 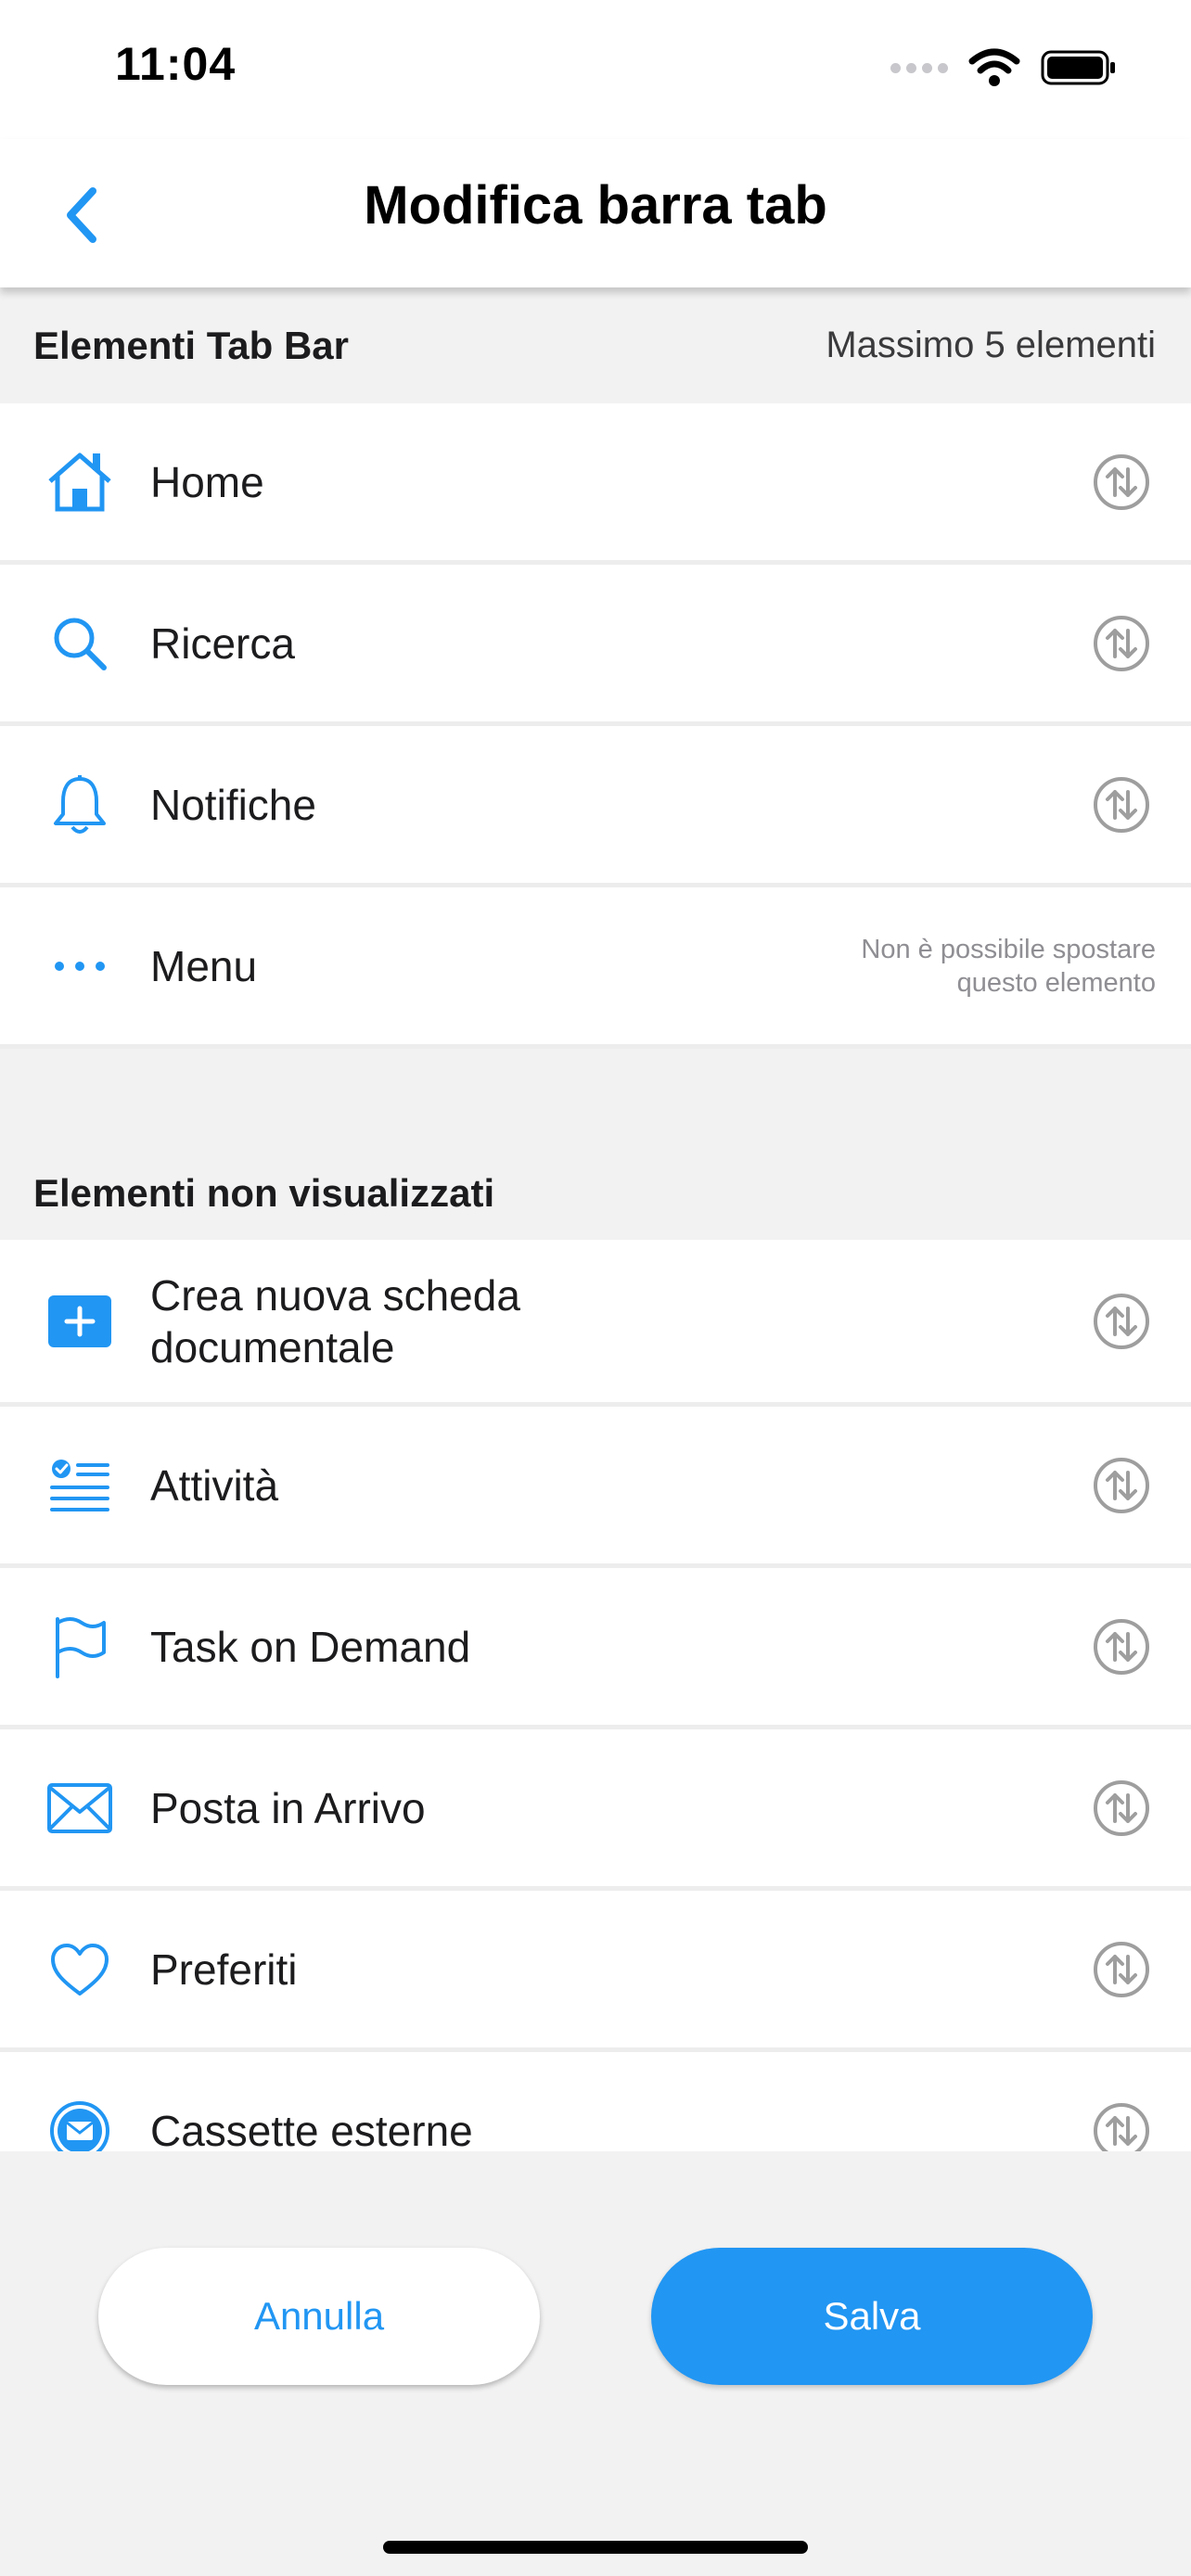 What do you see at coordinates (335, 1320) in the screenshot?
I see `list-item-label: Crea nuova scheda documentale` at bounding box center [335, 1320].